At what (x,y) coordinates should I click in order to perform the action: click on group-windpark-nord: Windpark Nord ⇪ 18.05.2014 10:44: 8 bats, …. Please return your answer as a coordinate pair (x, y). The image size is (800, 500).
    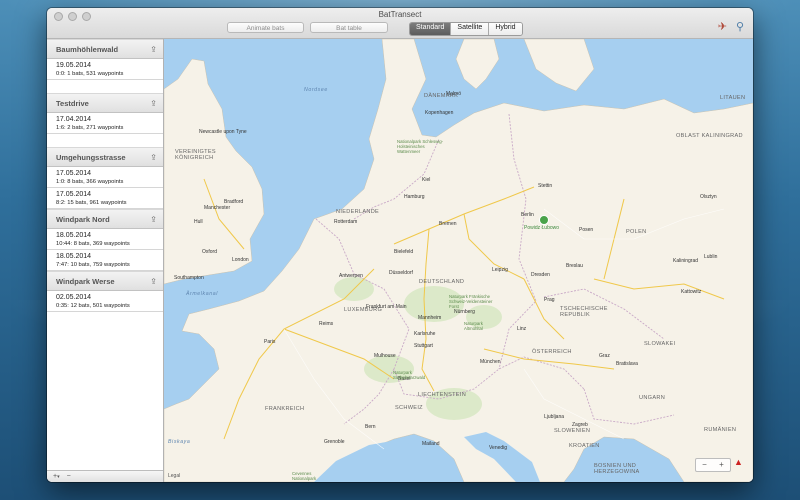
    Looking at the image, I should click on (105, 240).